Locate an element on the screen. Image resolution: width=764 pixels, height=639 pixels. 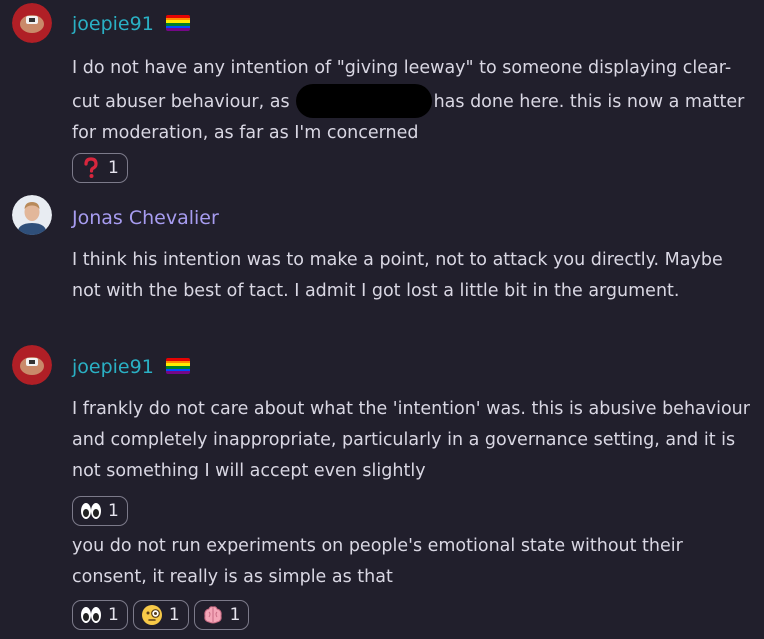
monocle-face-icon is located at coordinates (151, 615).